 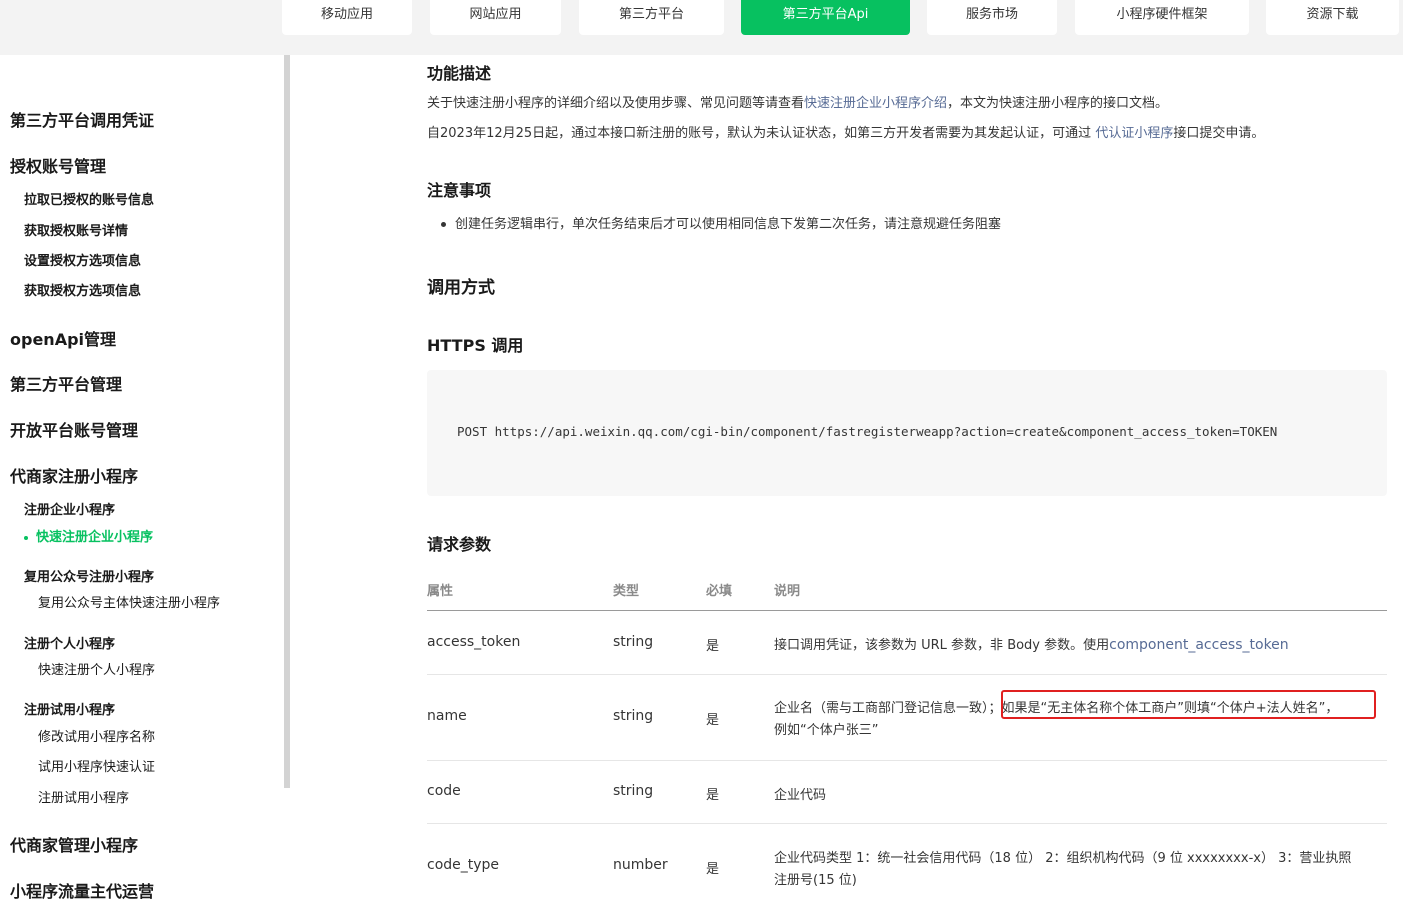 What do you see at coordinates (1134, 133) in the screenshot?
I see `link-proxy-verify: 代认证小程序` at bounding box center [1134, 133].